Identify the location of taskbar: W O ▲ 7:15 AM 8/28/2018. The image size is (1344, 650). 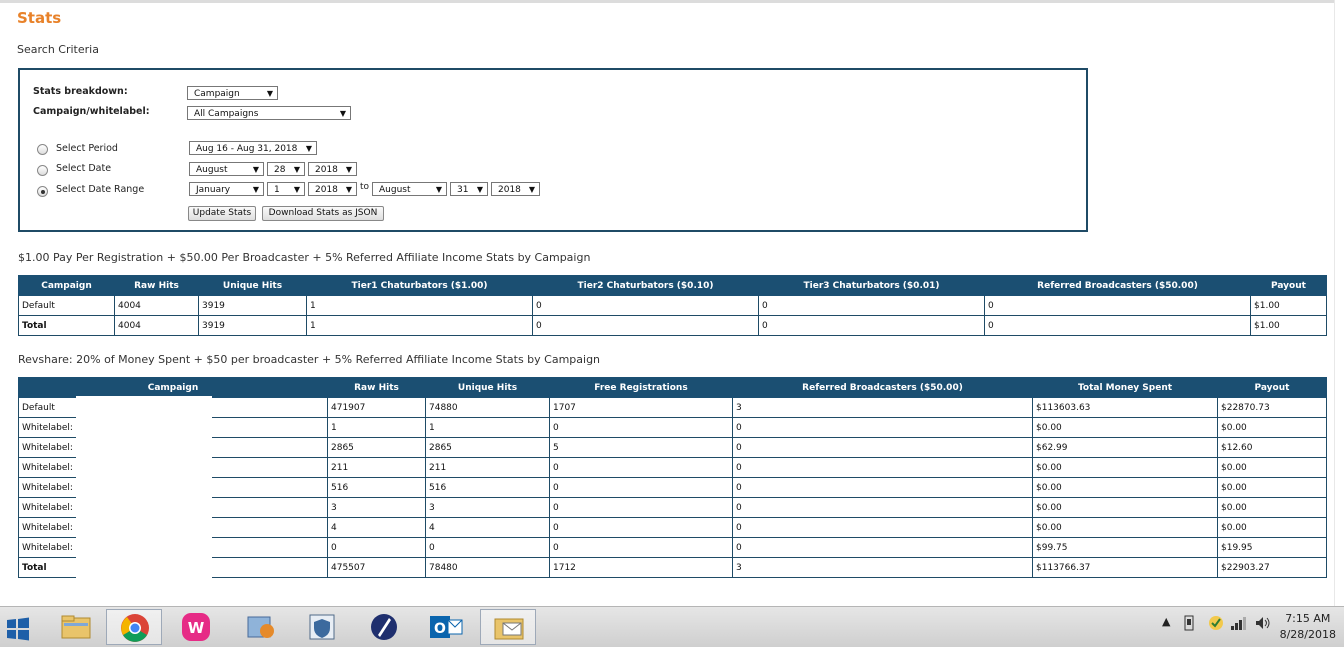
(672, 626).